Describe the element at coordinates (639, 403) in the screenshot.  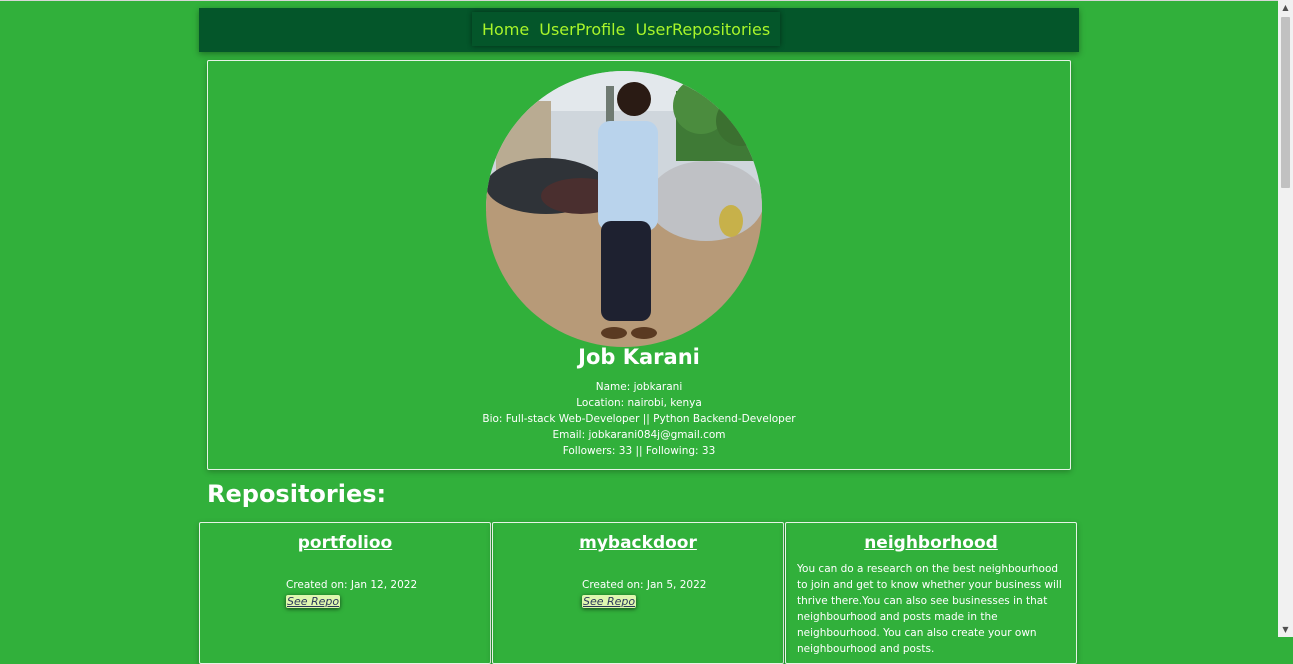
I see `profile-location: Location: nairobi, kenya` at that location.